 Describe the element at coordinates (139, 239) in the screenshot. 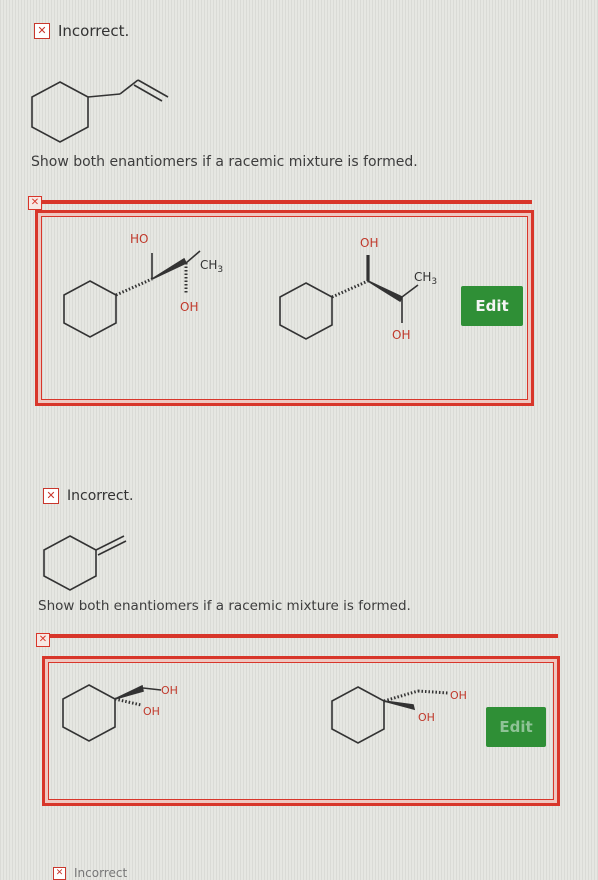

I see `label-ho: HO` at that location.